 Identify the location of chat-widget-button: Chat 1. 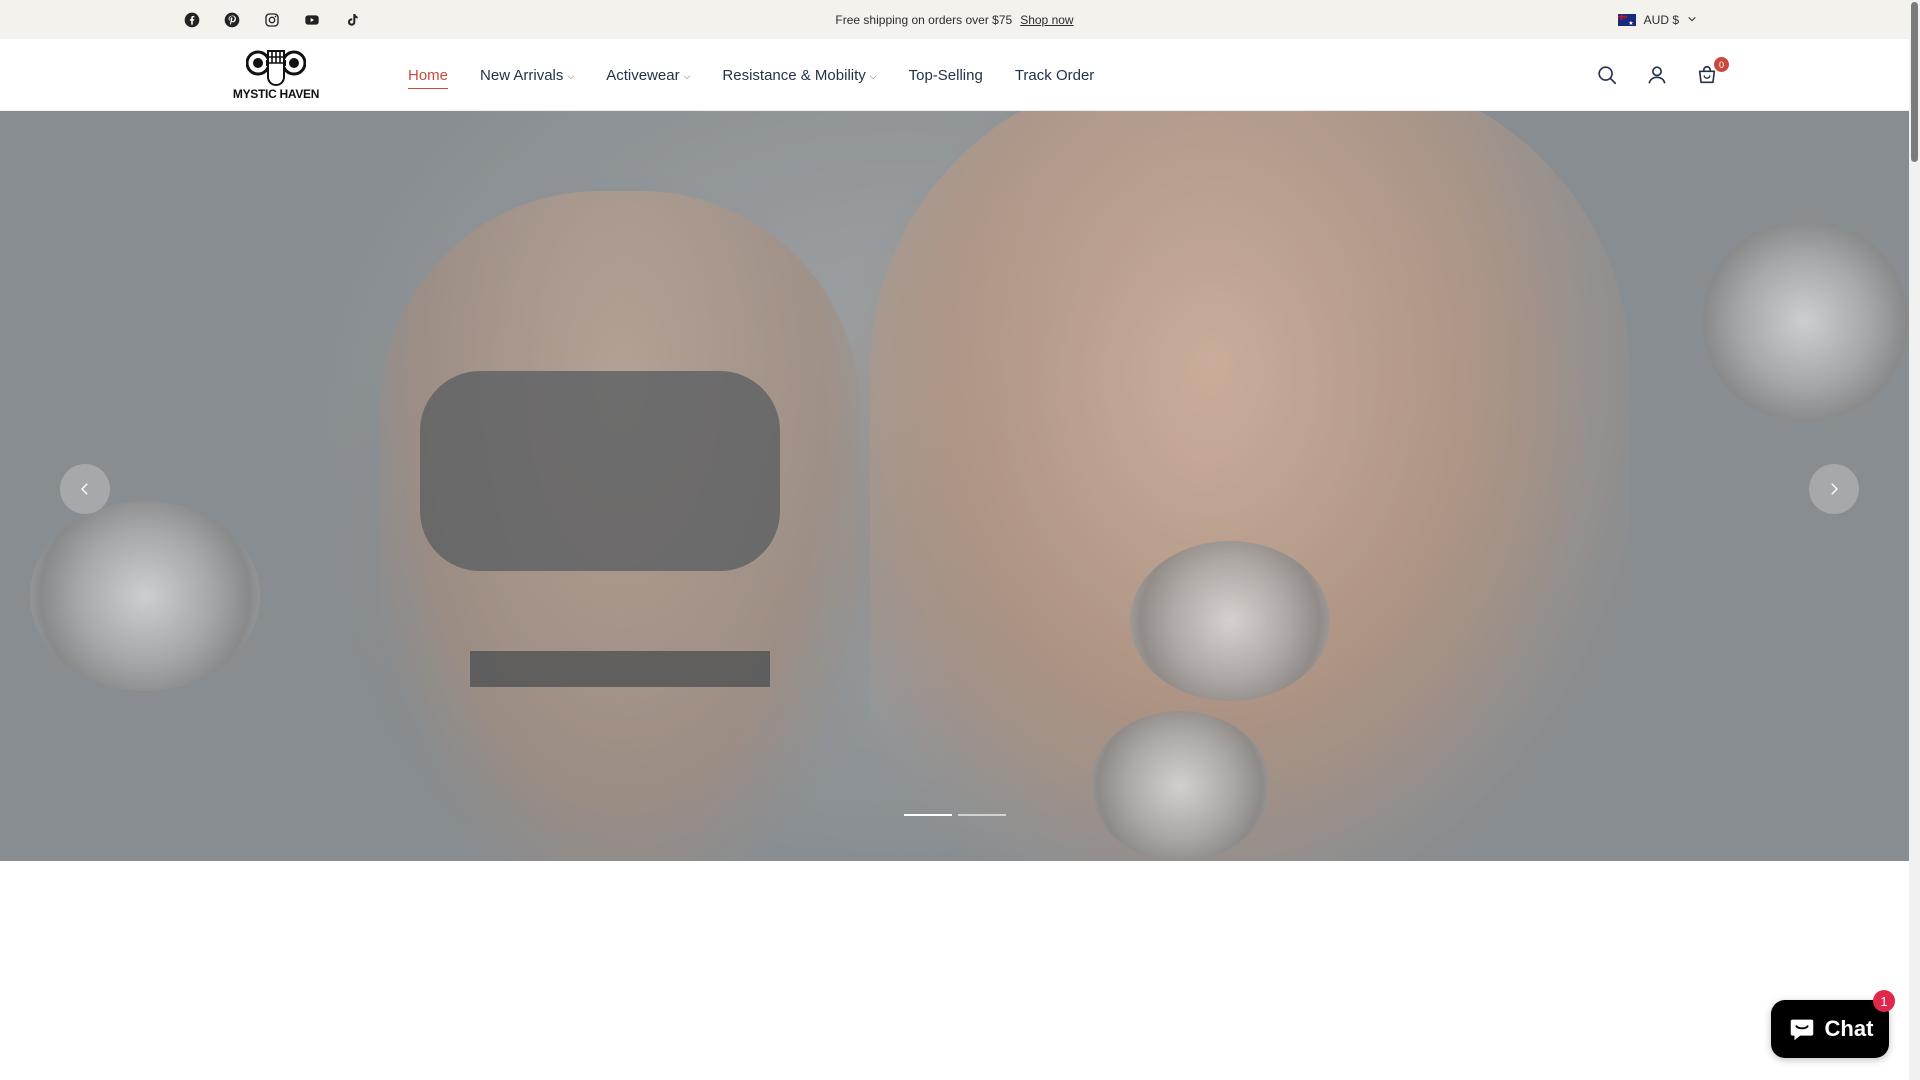
(1833, 1024).